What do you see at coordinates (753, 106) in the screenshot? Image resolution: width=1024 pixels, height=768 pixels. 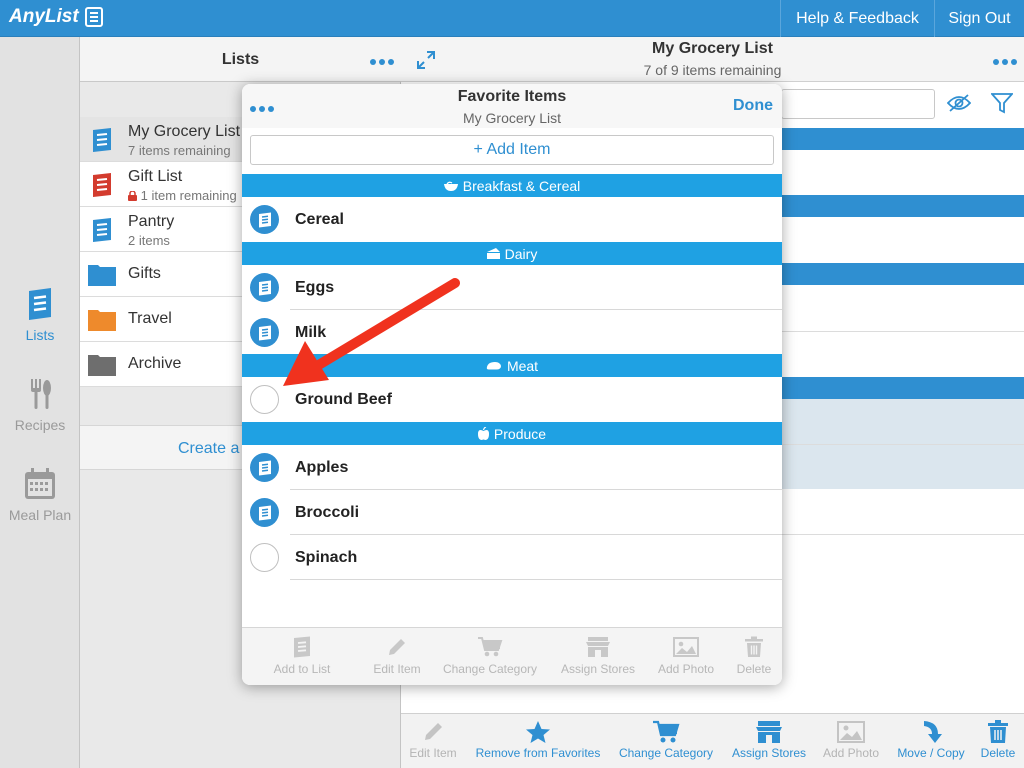 I see `done-button: Done` at bounding box center [753, 106].